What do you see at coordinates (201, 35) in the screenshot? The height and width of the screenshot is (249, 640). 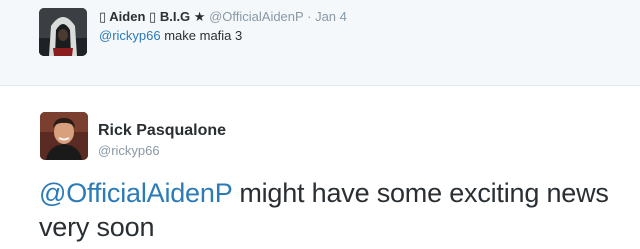 I see `reply-body: make mafia 3` at bounding box center [201, 35].